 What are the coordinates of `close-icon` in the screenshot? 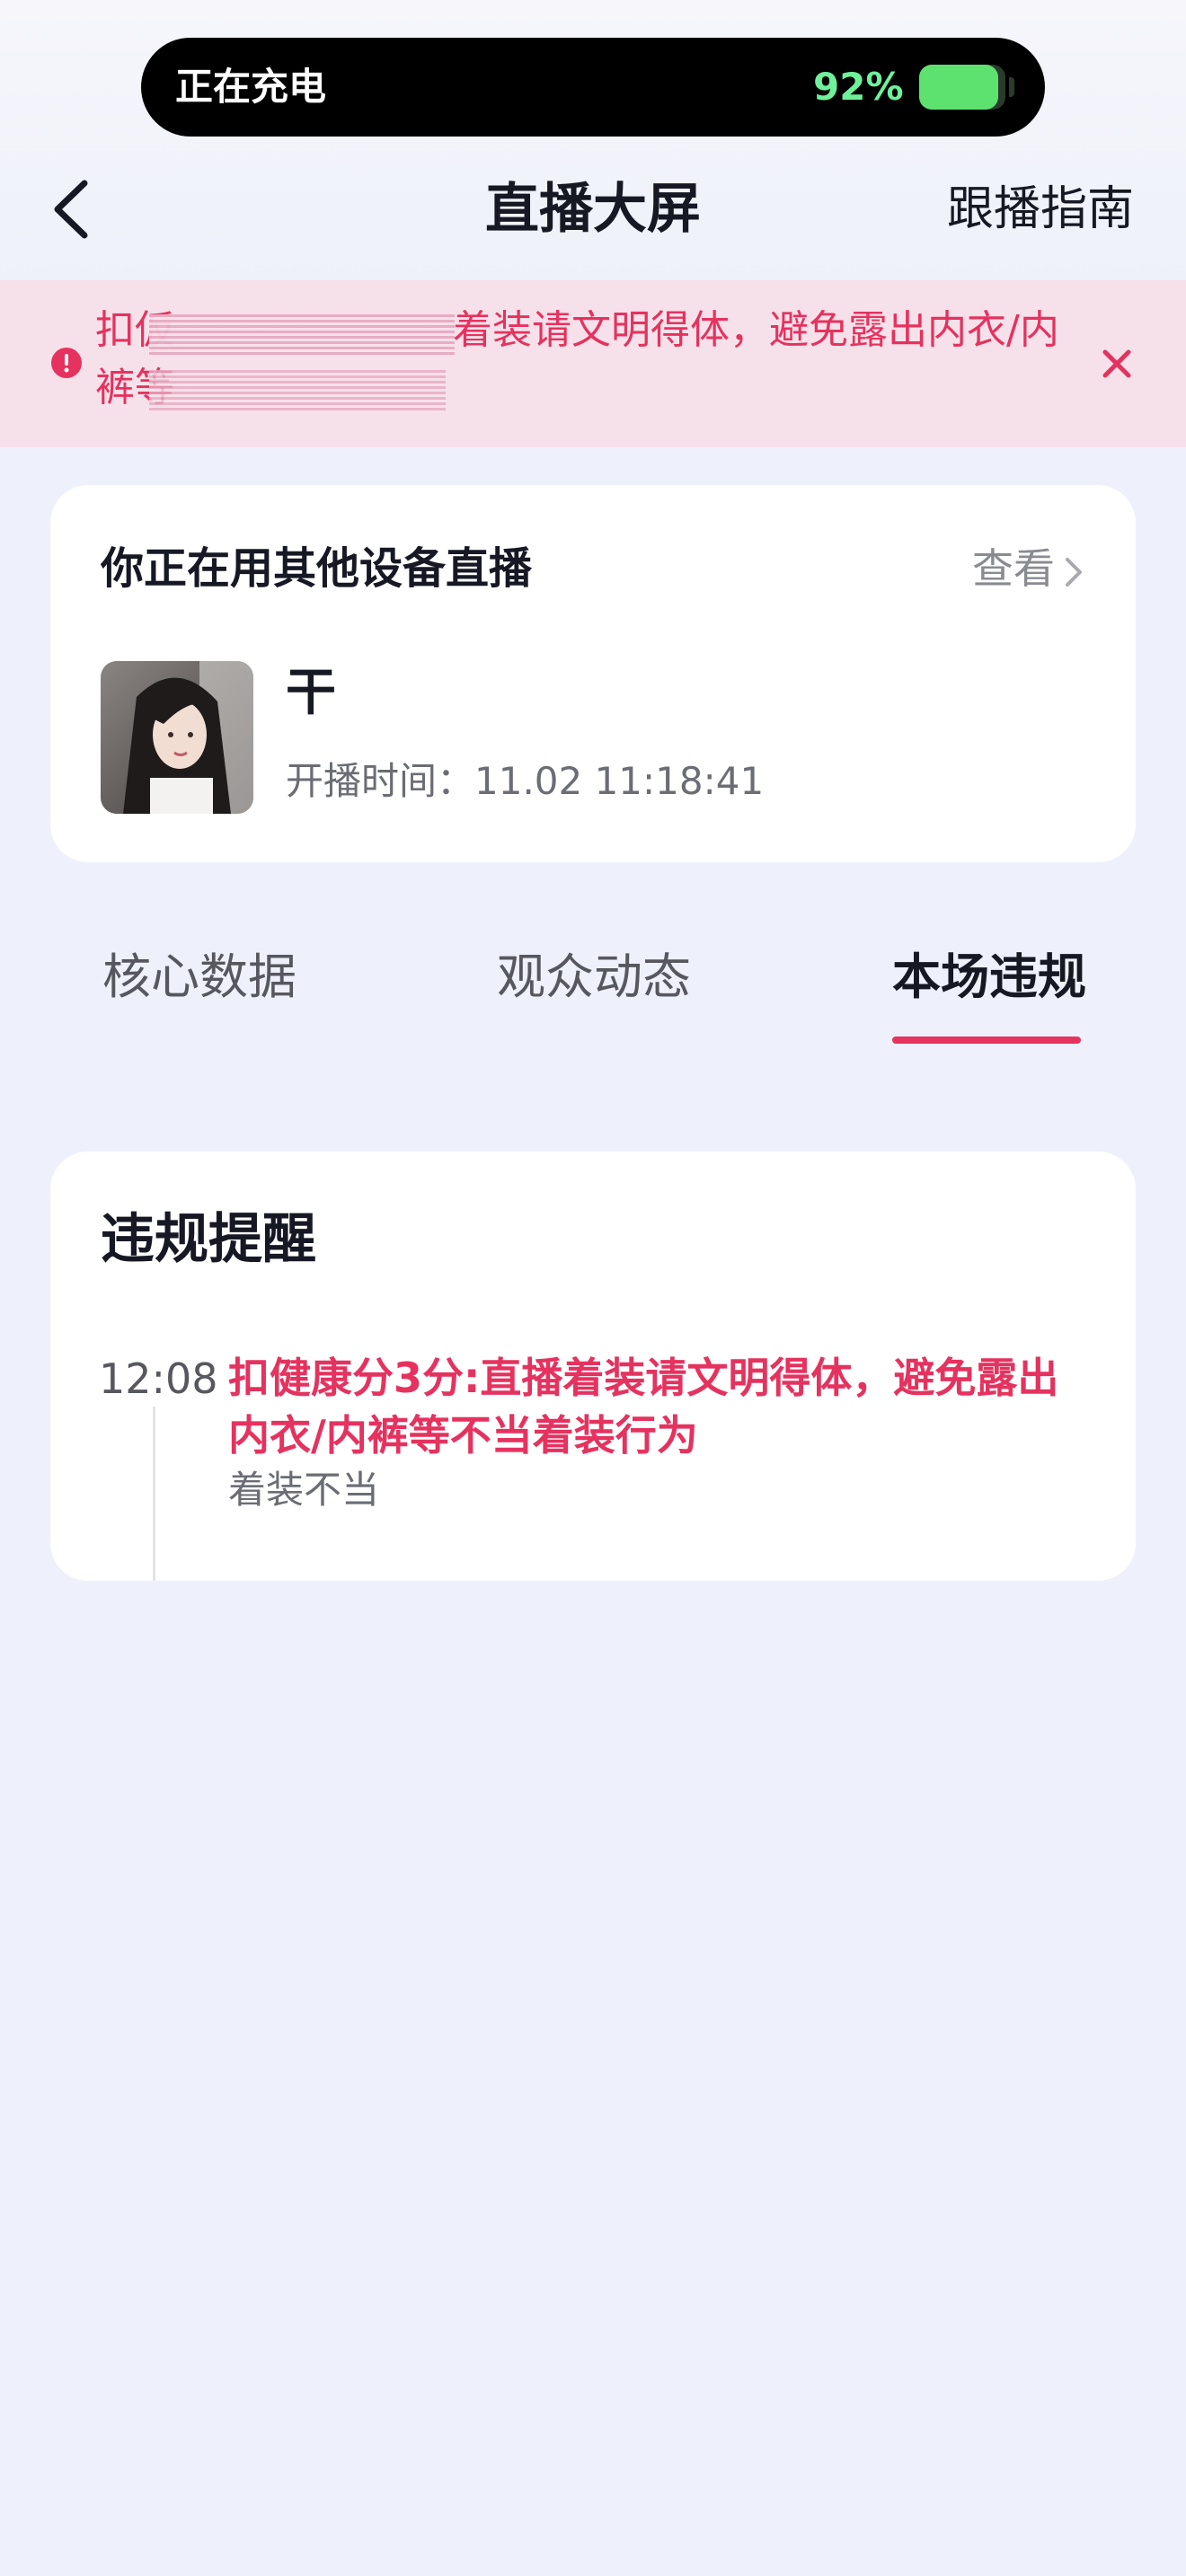 It's located at (1116, 363).